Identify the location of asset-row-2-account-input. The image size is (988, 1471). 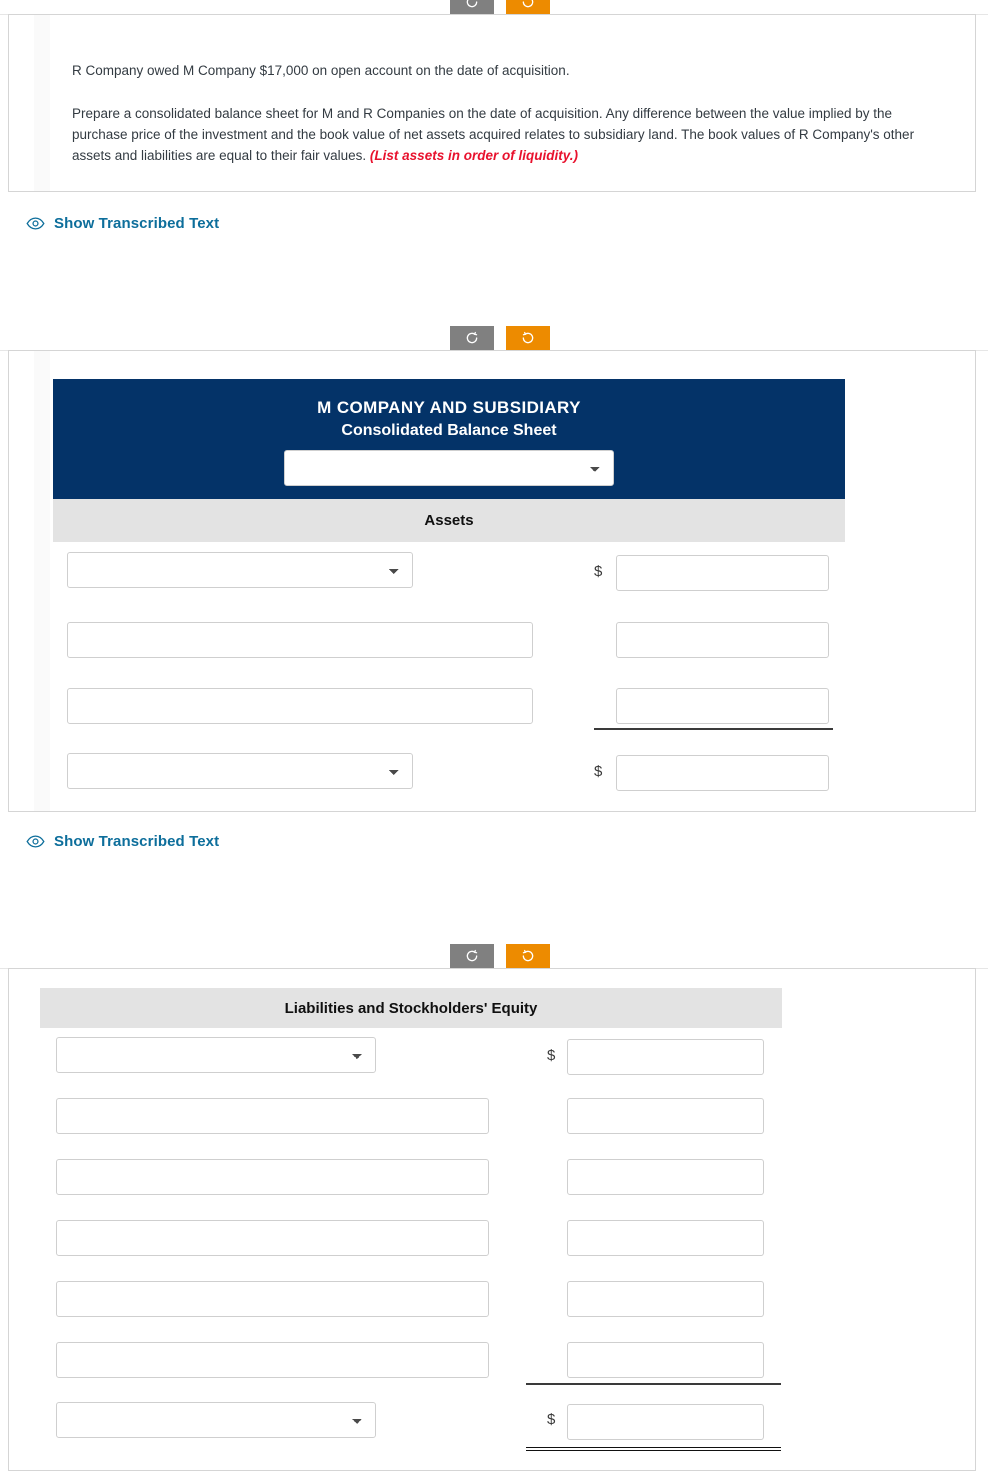
(300, 640).